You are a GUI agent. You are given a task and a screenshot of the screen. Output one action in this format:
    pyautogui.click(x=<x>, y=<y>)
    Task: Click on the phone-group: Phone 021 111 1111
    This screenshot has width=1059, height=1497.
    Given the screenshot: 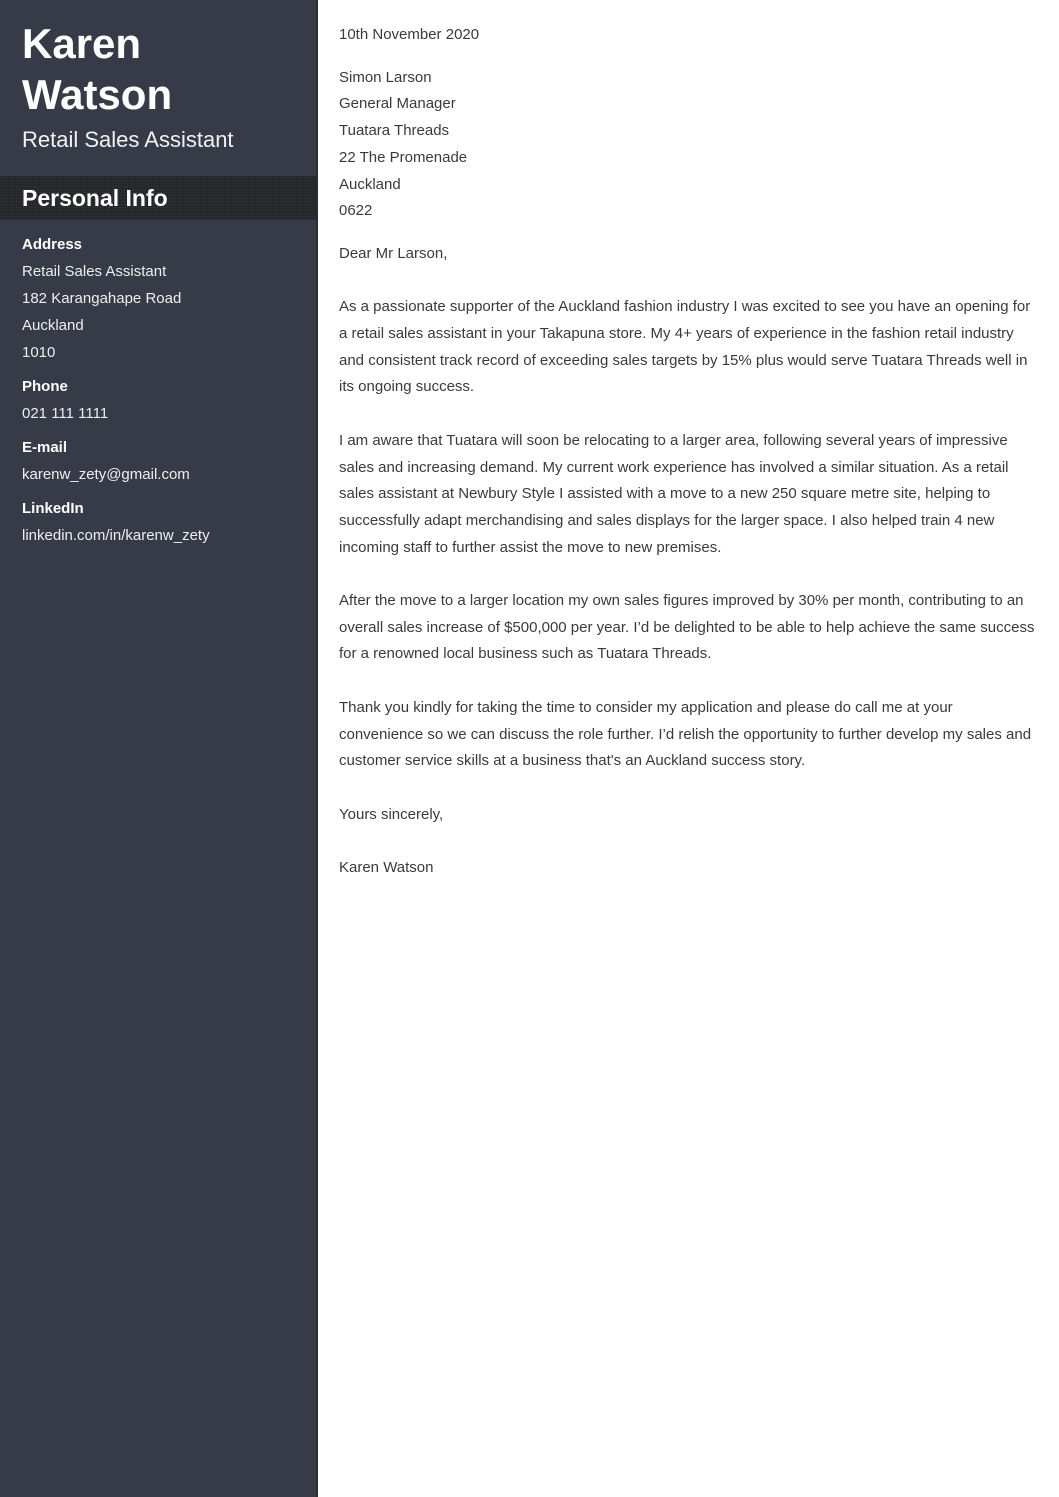 What is the action you would take?
    pyautogui.click(x=162, y=400)
    